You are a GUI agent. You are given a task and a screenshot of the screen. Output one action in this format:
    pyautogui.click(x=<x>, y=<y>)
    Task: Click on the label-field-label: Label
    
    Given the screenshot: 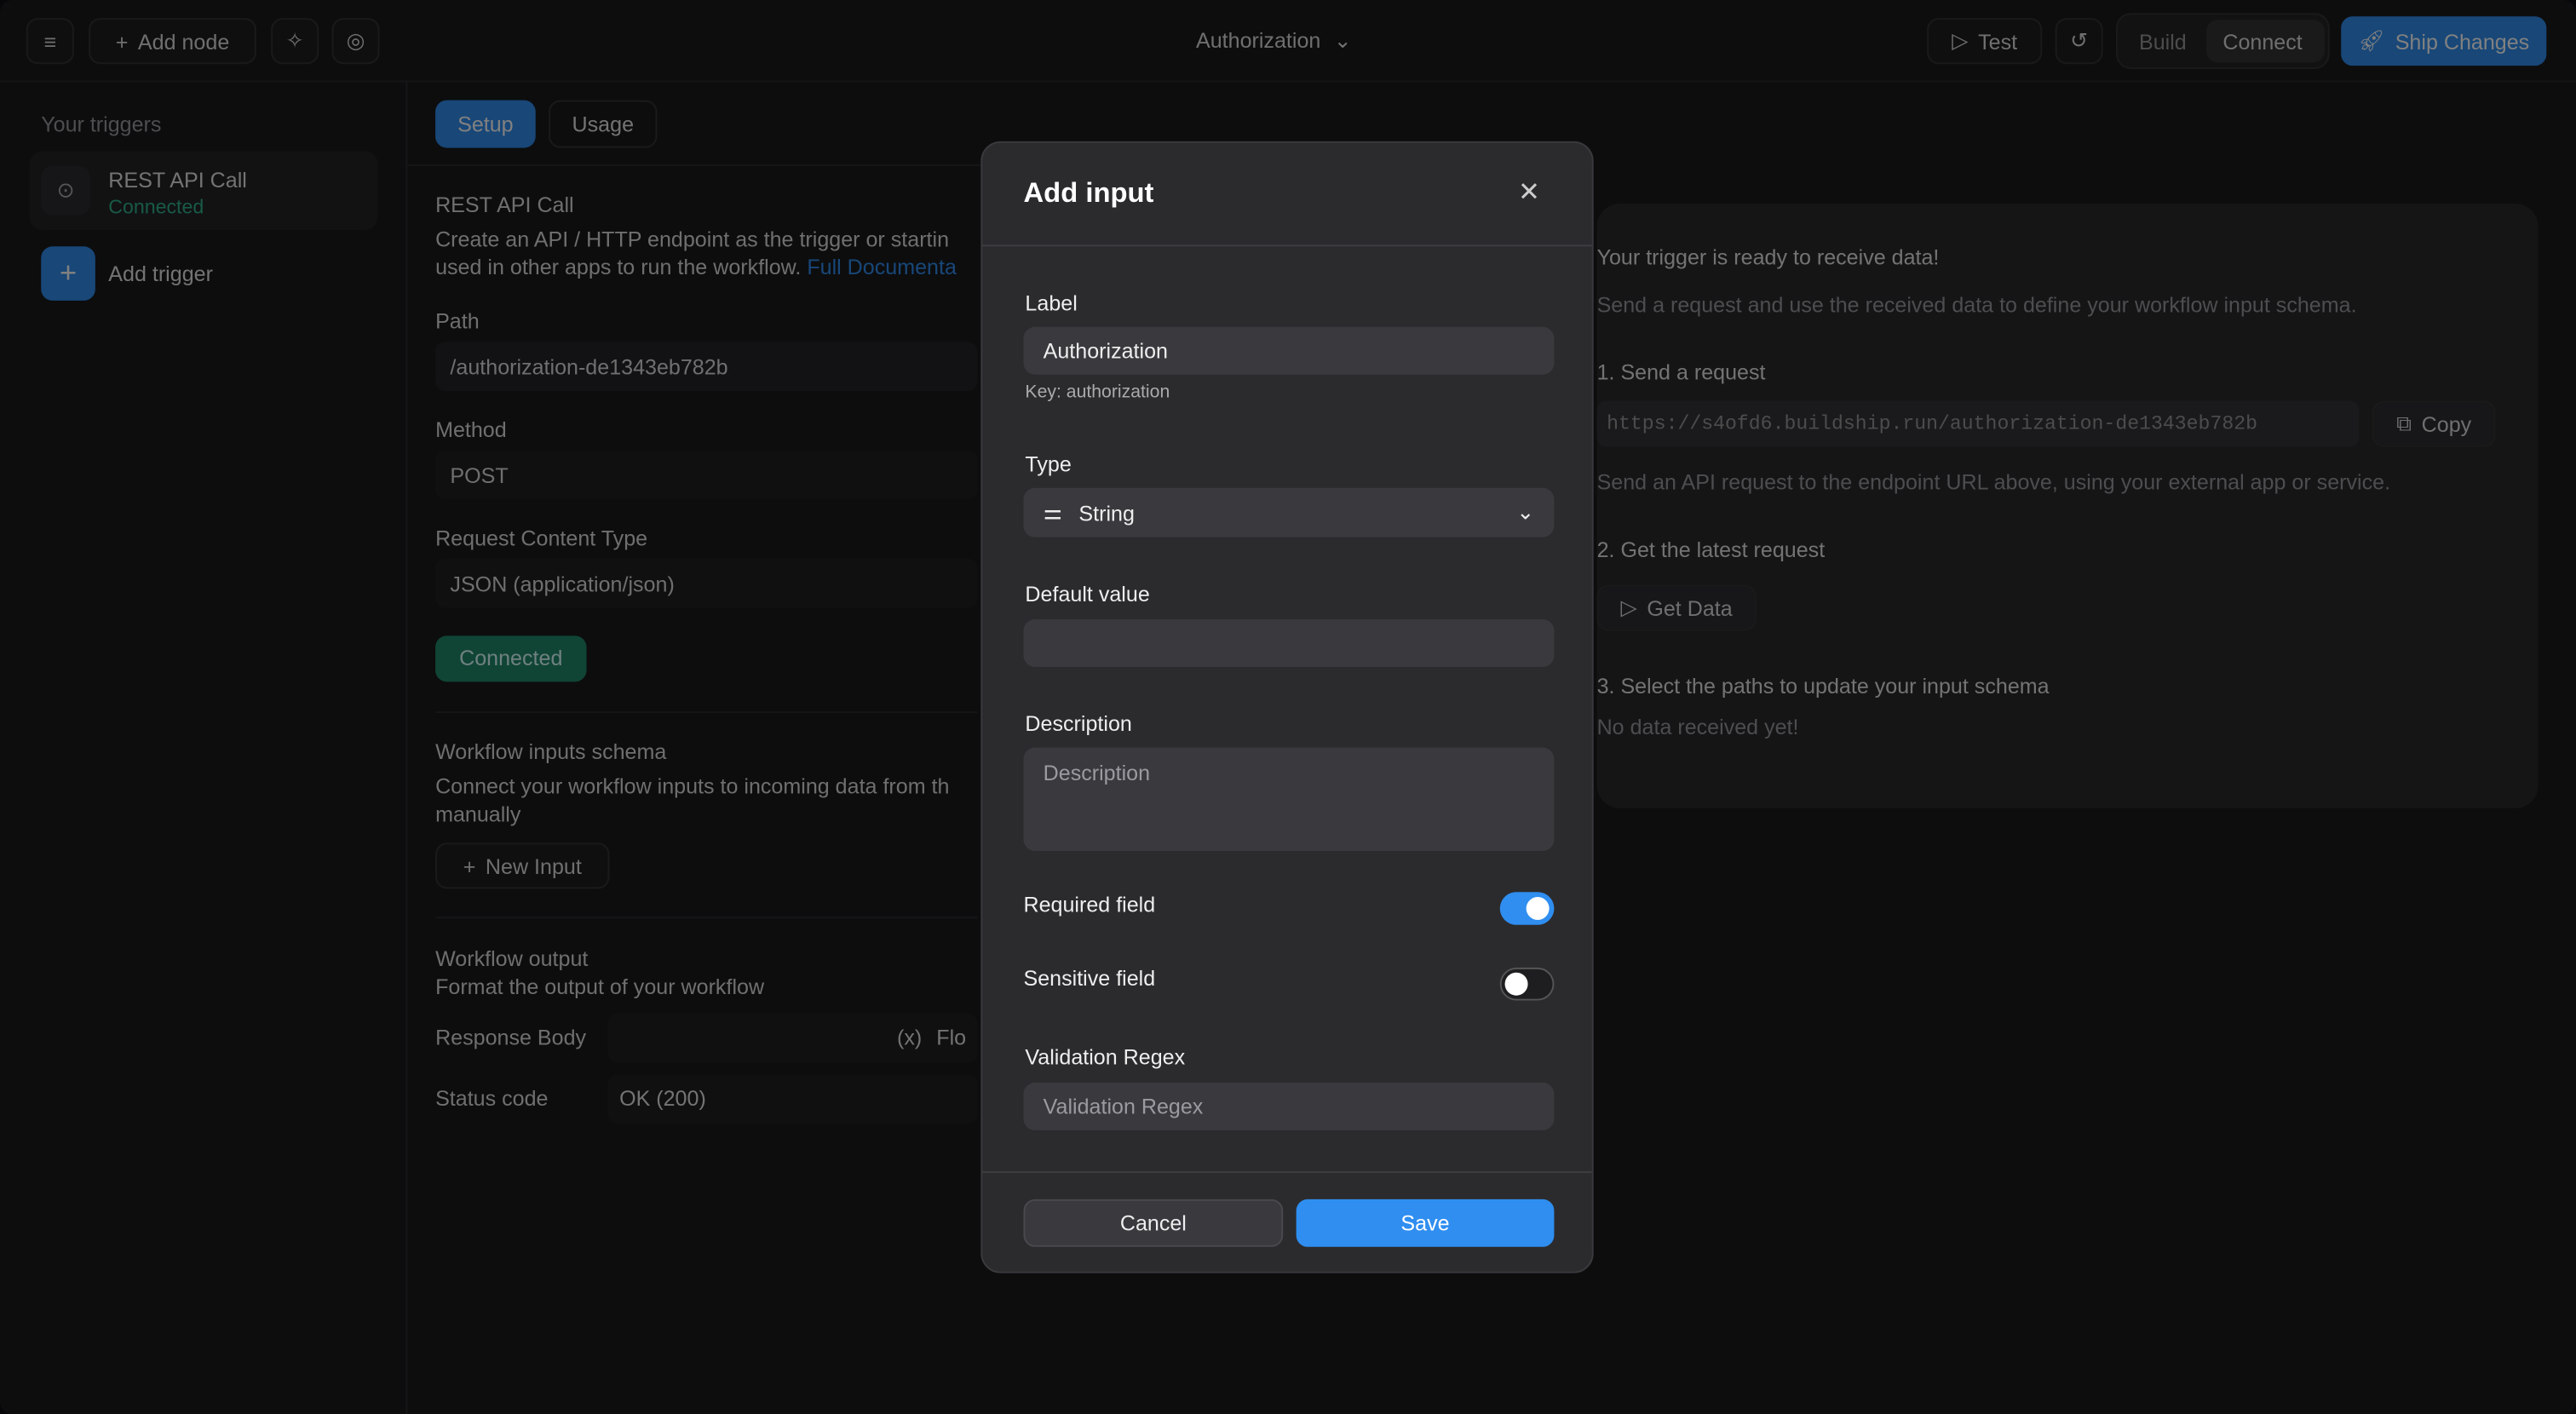 What is the action you would take?
    pyautogui.click(x=1052, y=303)
    